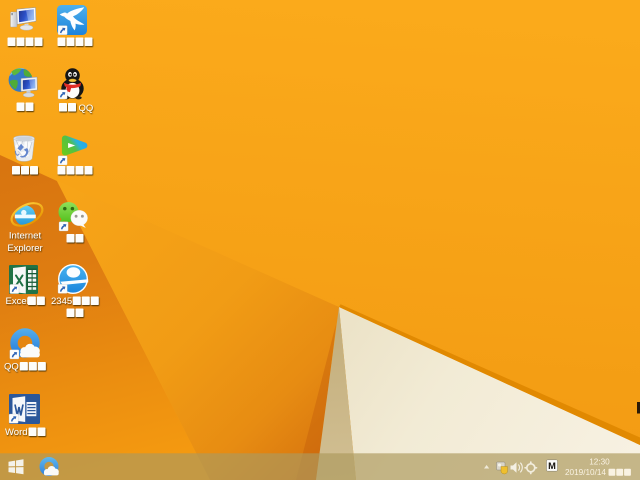  Describe the element at coordinates (25, 235) in the screenshot. I see `svg-text: Internet` at that location.